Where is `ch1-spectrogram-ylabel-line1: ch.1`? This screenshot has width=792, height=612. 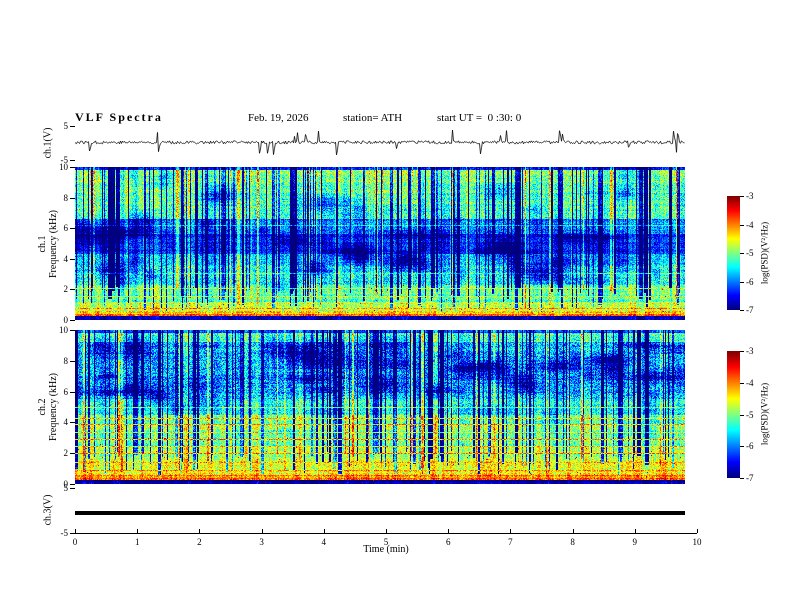 ch1-spectrogram-ylabel-line1: ch.1 is located at coordinates (42, 244).